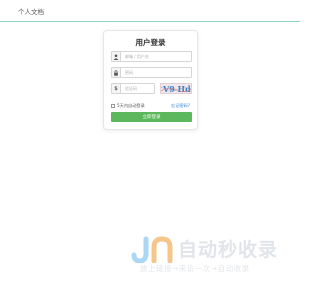 This screenshot has width=320, height=300. I want to click on remember-me: 5天内自动登录, so click(128, 106).